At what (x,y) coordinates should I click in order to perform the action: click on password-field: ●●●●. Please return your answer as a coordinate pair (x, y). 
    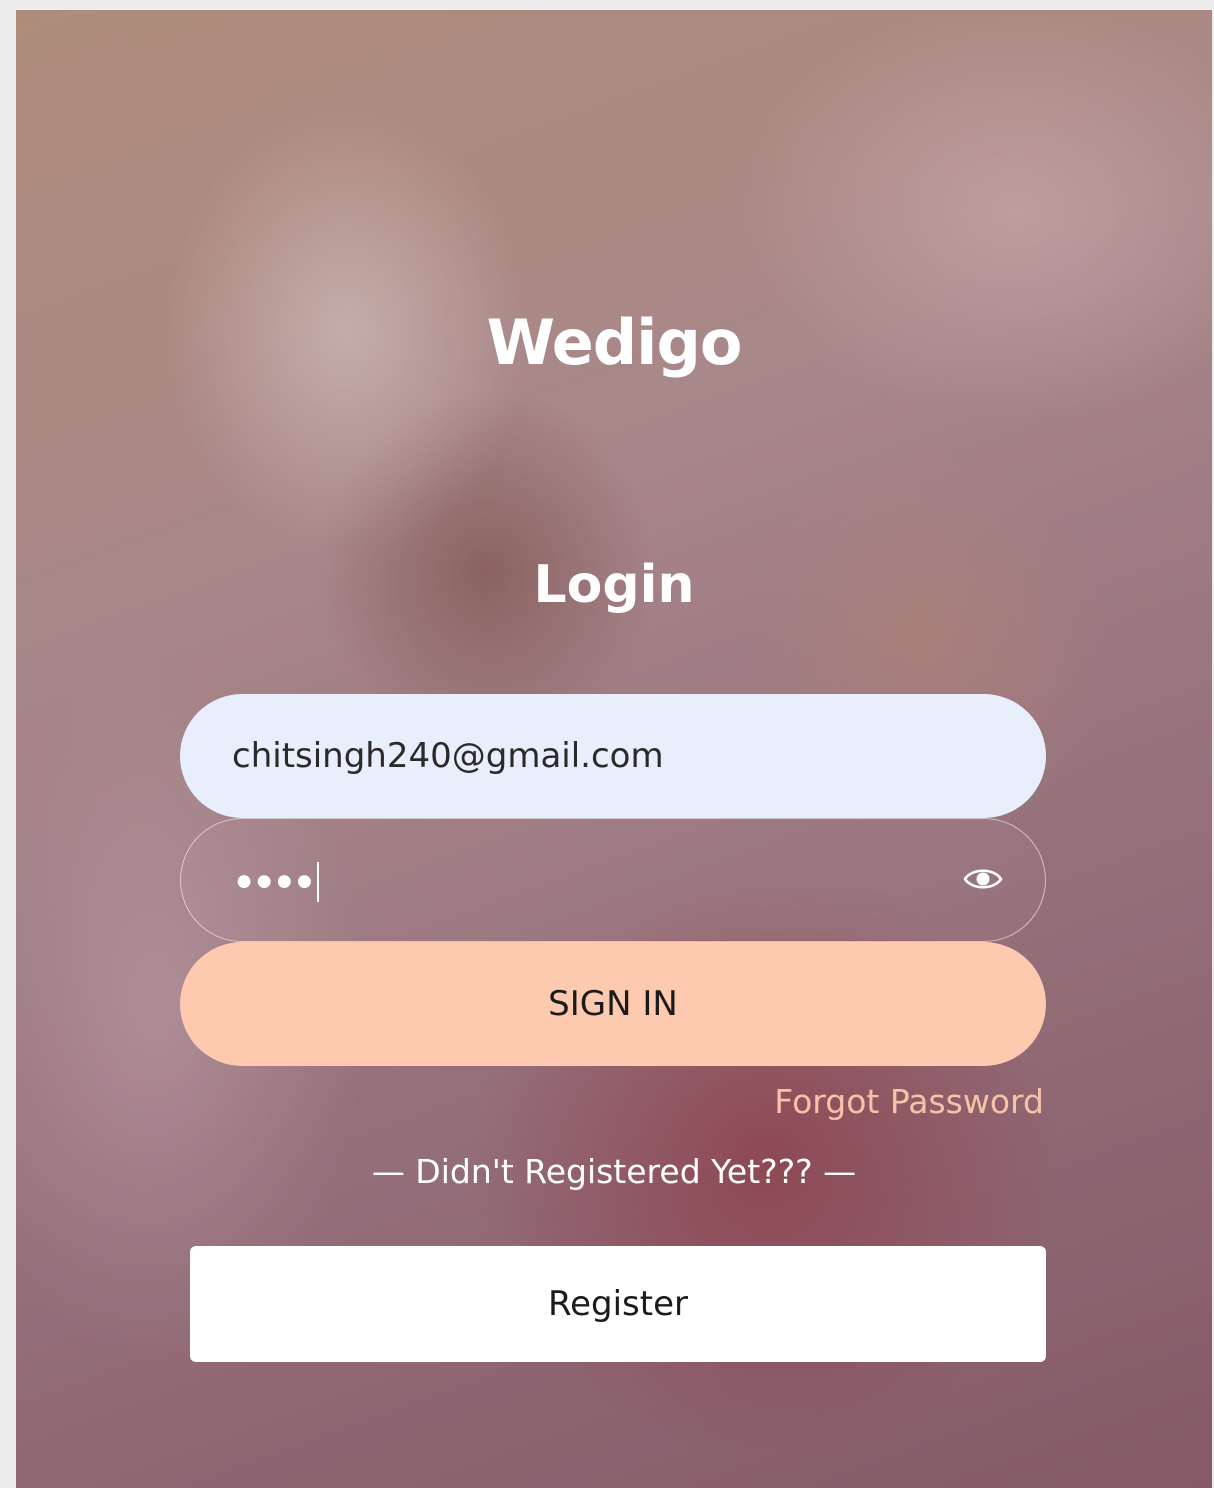
    Looking at the image, I should click on (613, 880).